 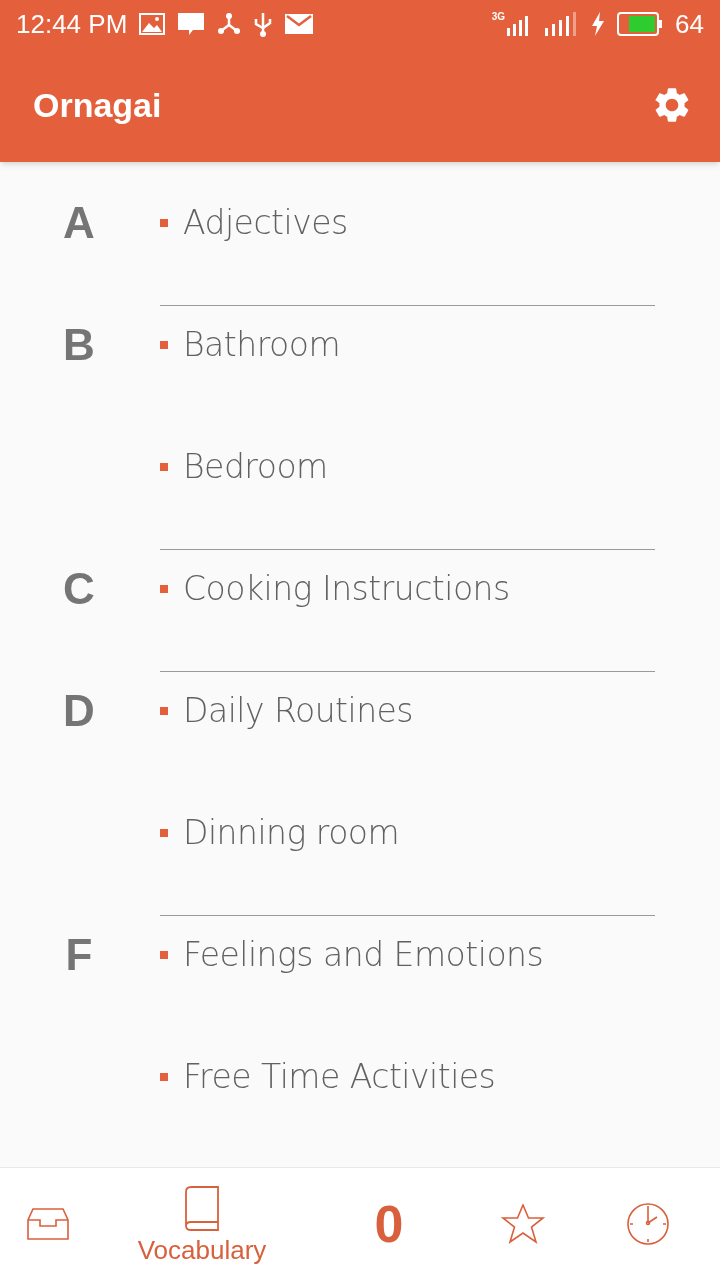 I want to click on item-label: Bedroom, so click(x=255, y=467).